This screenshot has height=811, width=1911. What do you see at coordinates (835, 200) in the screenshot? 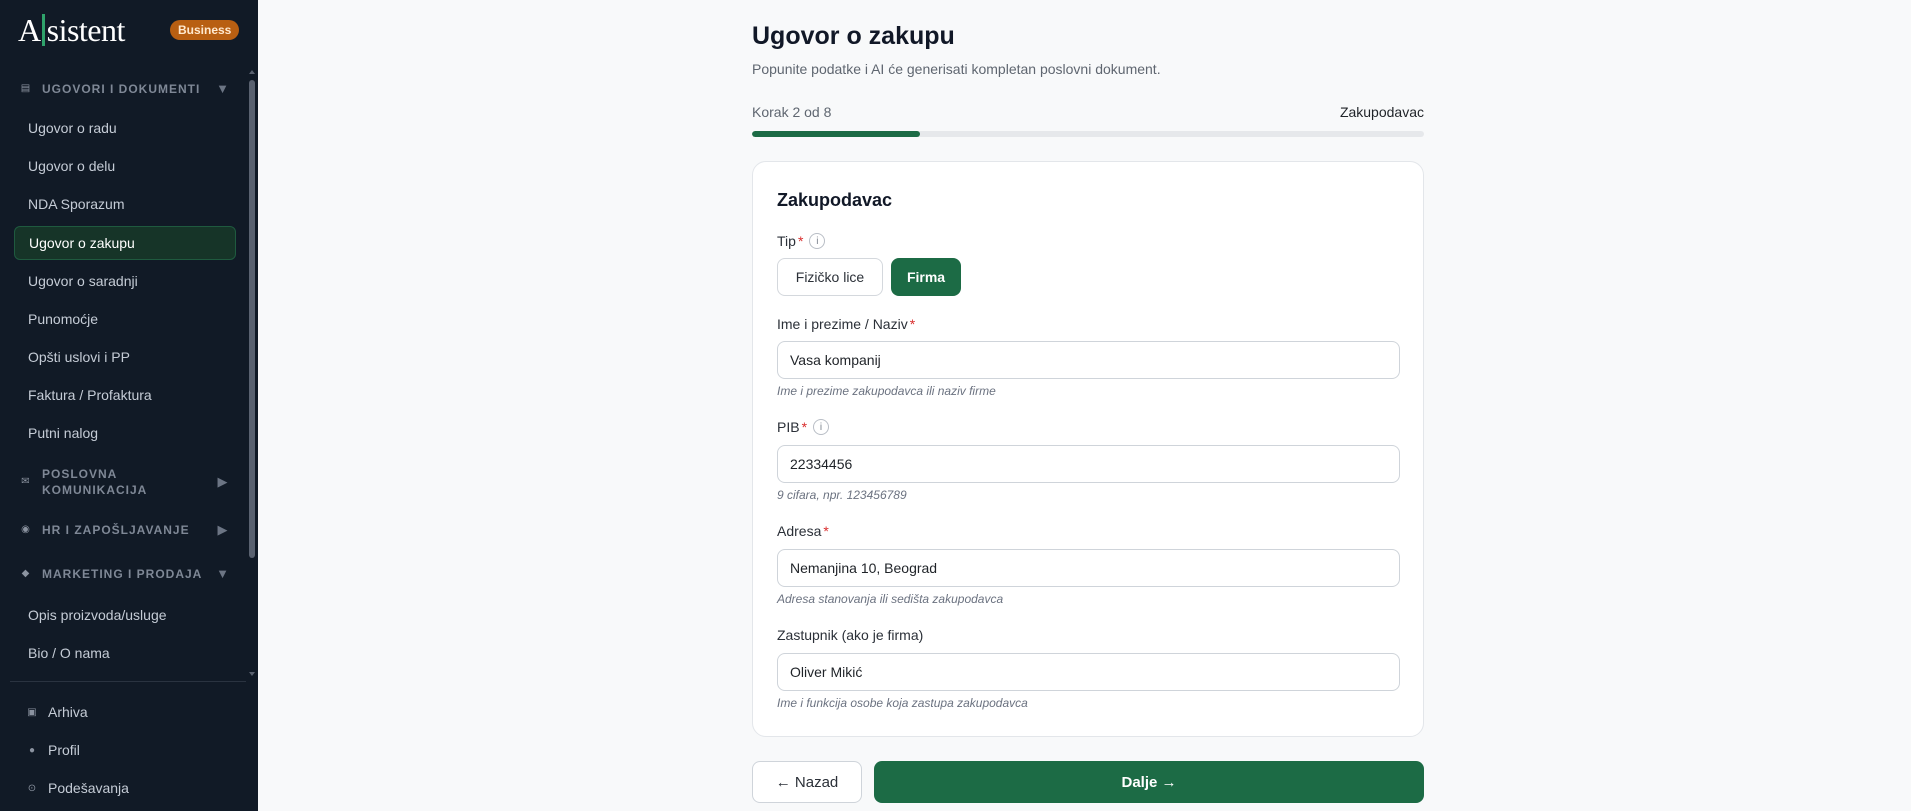
I see `form-section-title: Zakupodavac` at bounding box center [835, 200].